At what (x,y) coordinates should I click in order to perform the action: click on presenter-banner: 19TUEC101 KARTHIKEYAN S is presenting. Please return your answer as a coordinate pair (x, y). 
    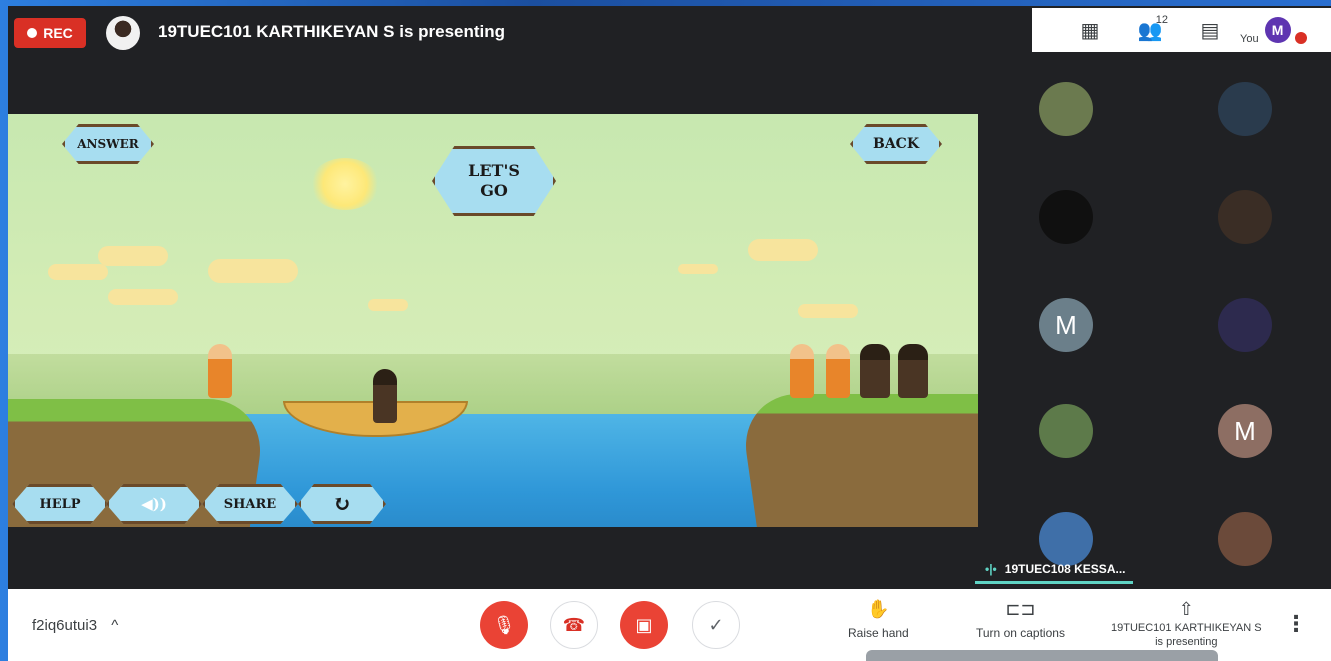
    Looking at the image, I should click on (332, 31).